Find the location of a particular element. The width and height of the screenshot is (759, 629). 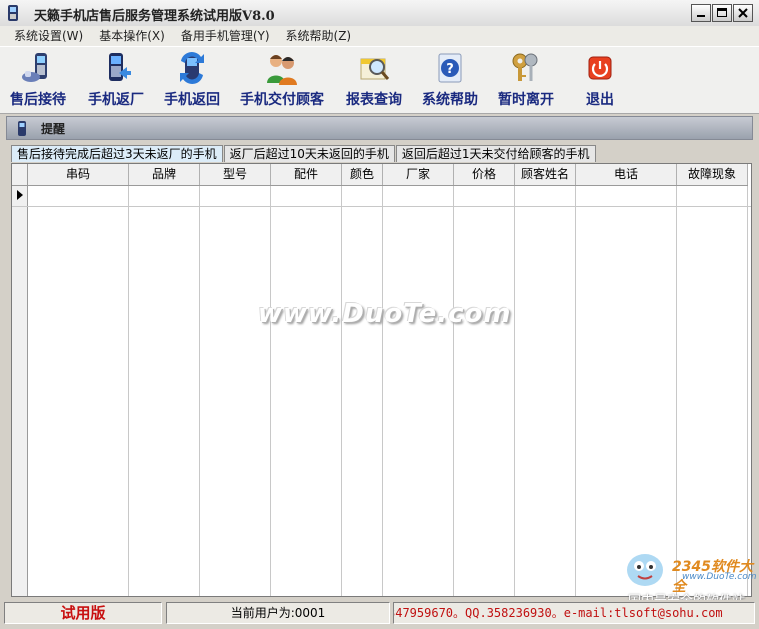

close-icon is located at coordinates (743, 13).